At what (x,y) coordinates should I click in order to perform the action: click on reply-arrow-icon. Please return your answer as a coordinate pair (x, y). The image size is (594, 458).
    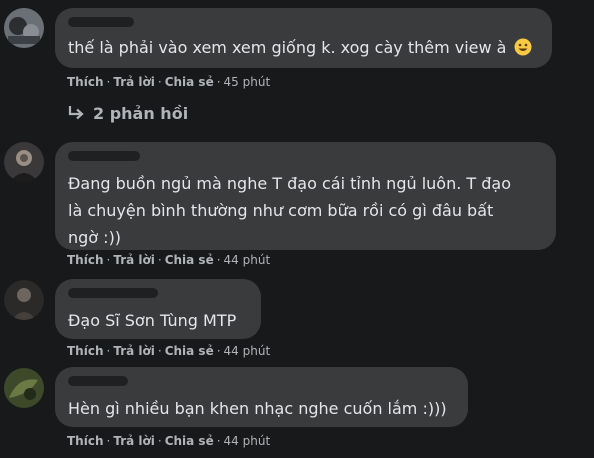
    Looking at the image, I should click on (76, 113).